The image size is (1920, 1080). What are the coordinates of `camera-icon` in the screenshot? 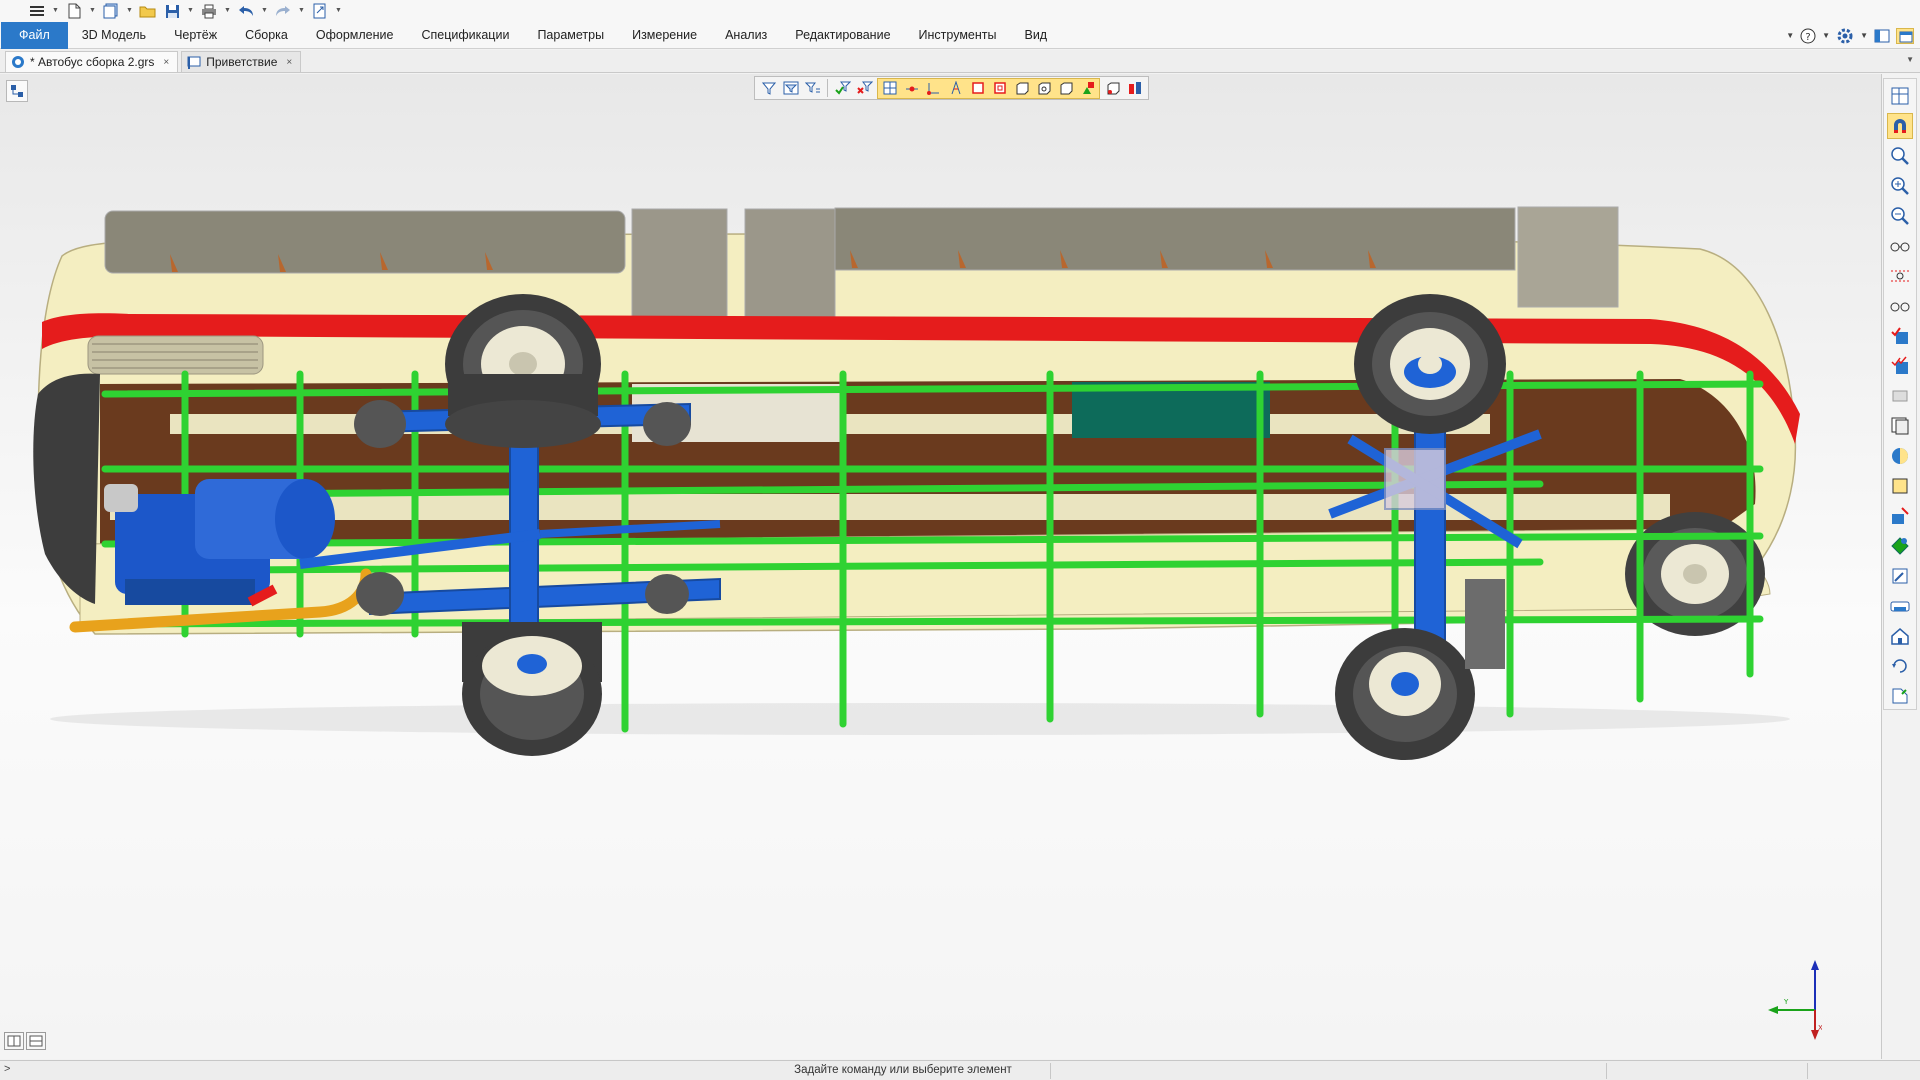 It's located at (1900, 606).